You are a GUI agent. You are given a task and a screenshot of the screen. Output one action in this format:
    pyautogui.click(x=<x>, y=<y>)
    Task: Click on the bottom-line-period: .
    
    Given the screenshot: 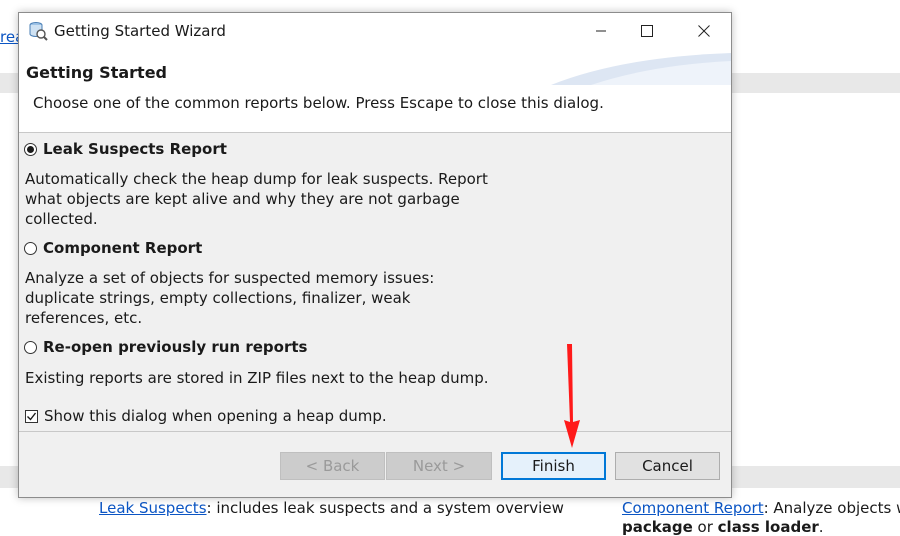 What is the action you would take?
    pyautogui.click(x=821, y=527)
    